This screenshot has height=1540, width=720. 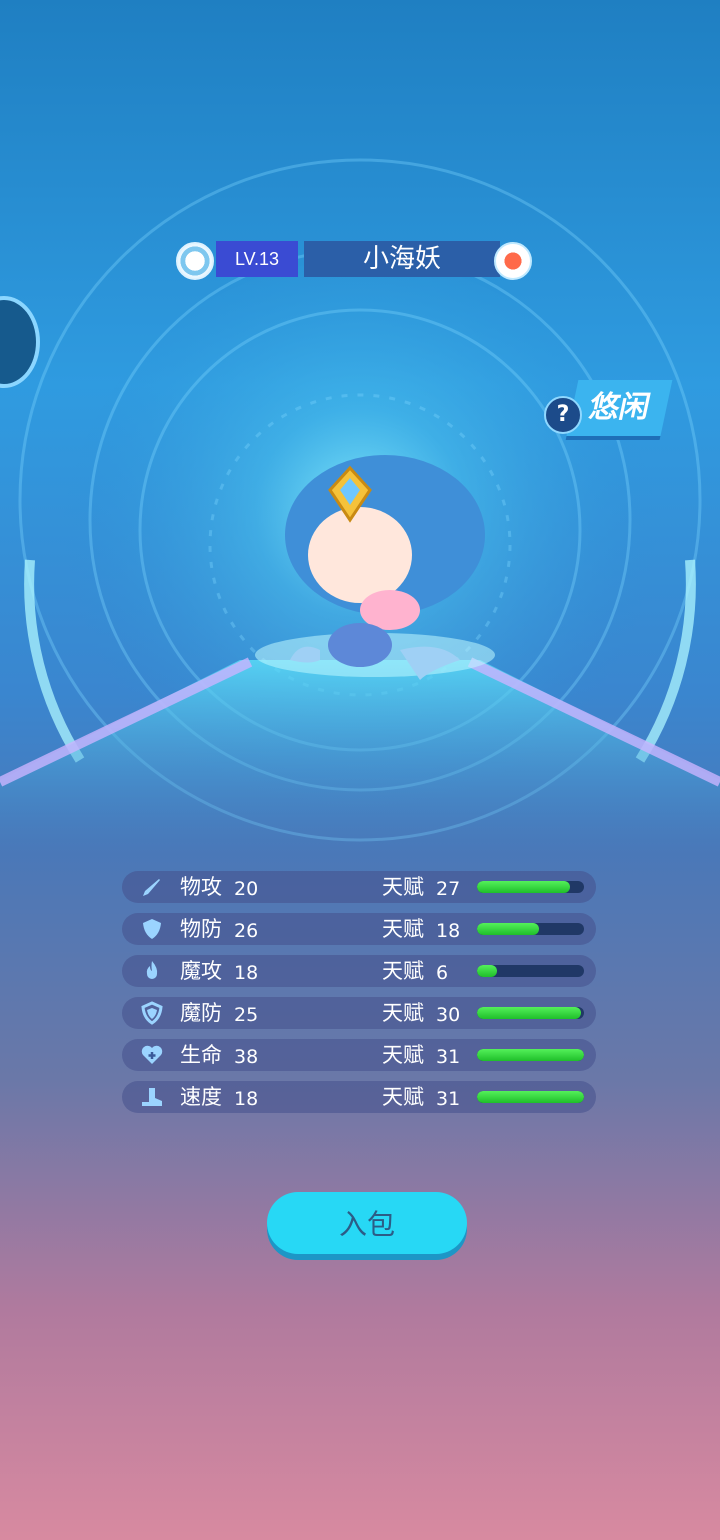 I want to click on level-badge: LV.13, so click(x=257, y=259).